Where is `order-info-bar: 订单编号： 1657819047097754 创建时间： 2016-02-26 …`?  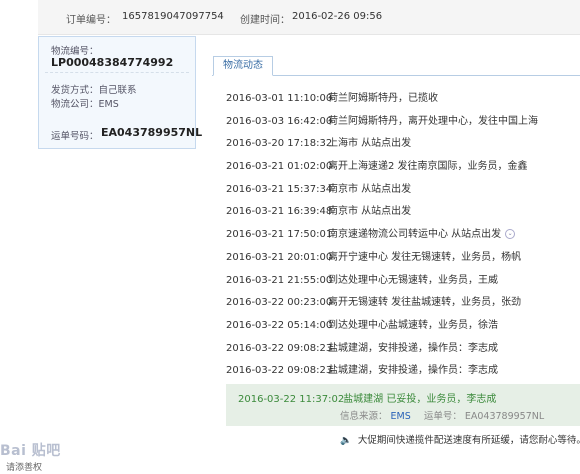 order-info-bar: 订单编号： 1657819047097754 创建时间： 2016-02-26 … is located at coordinates (309, 17).